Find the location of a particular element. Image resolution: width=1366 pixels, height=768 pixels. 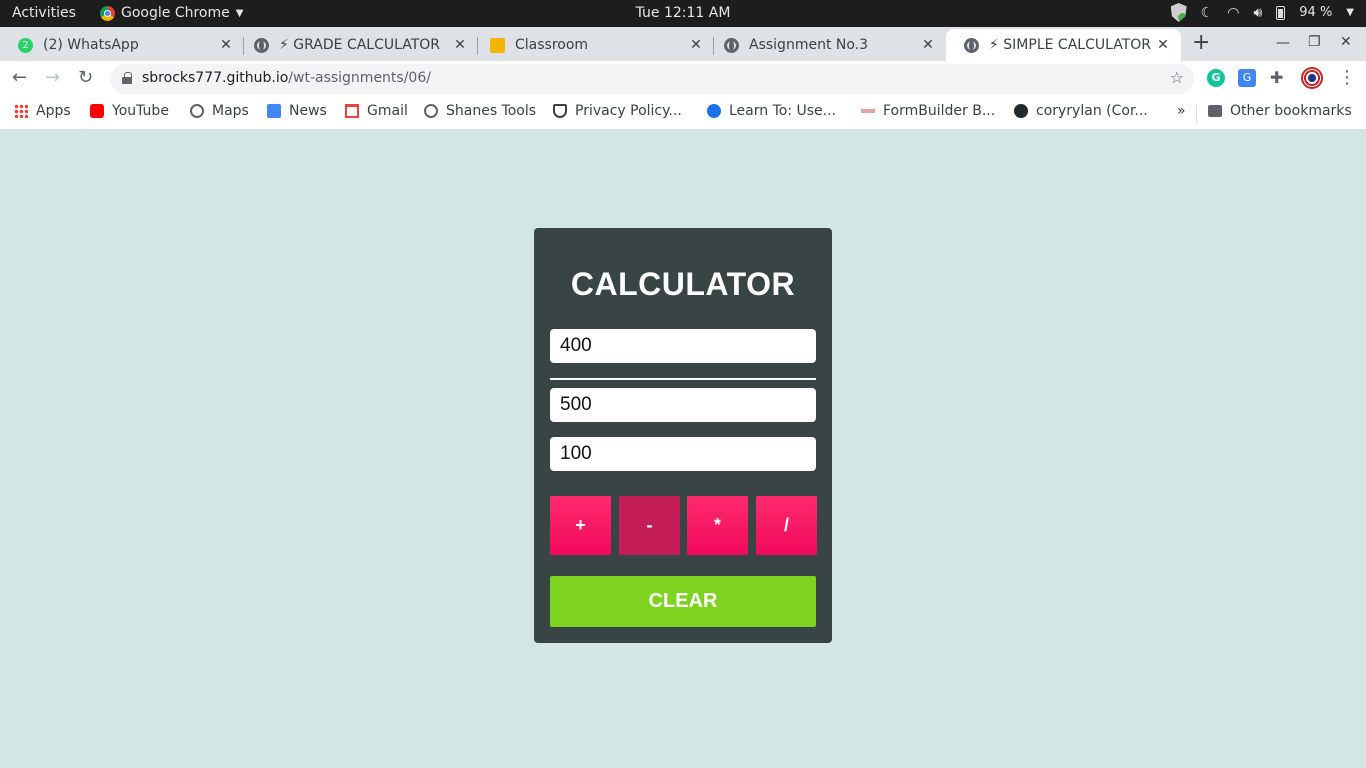

profile-avatar is located at coordinates (1312, 78).